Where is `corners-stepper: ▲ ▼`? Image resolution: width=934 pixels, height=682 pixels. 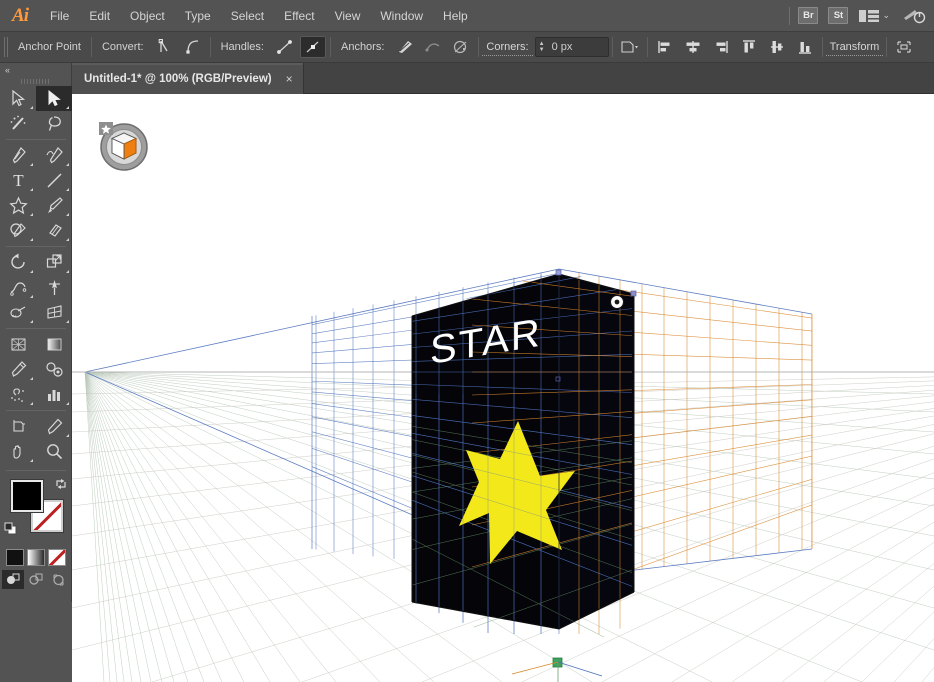 corners-stepper: ▲ ▼ is located at coordinates (542, 47).